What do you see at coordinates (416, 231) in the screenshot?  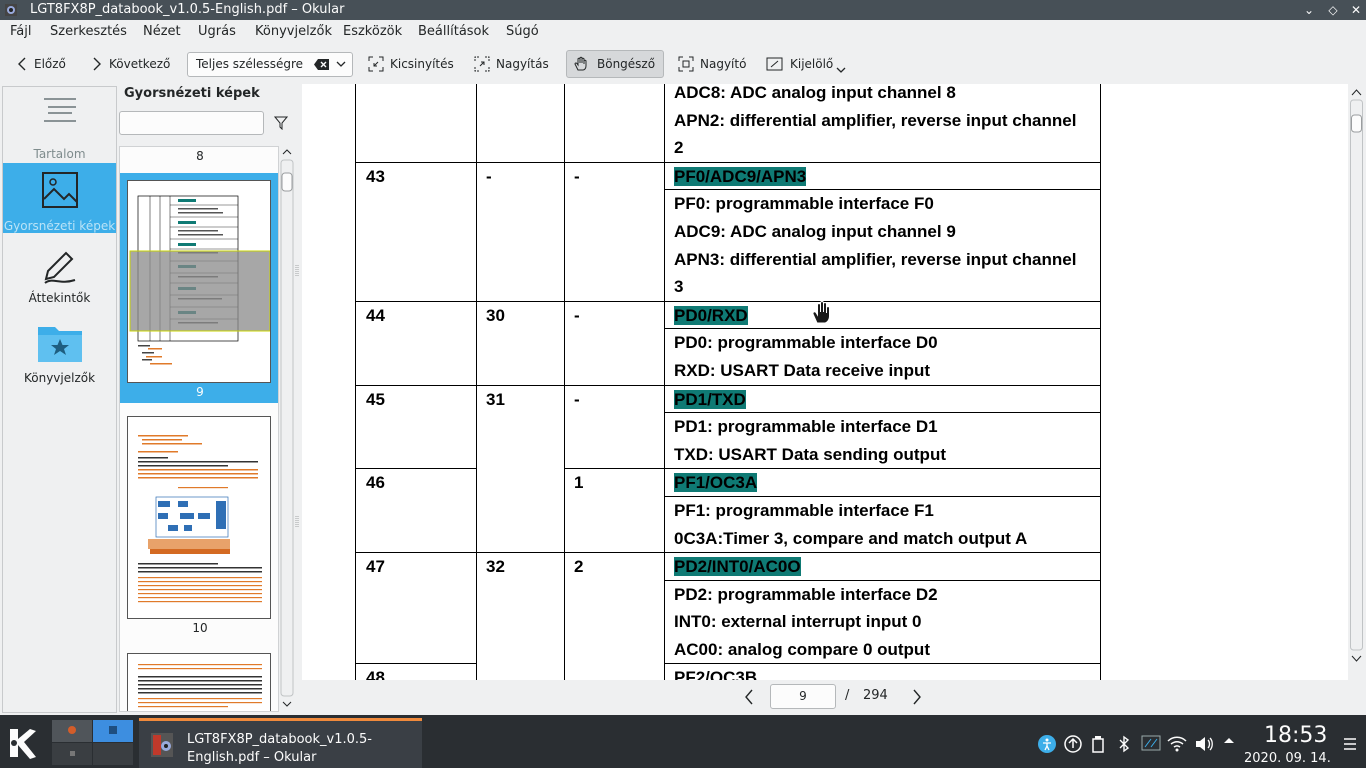 I see `table-cell: 43` at bounding box center [416, 231].